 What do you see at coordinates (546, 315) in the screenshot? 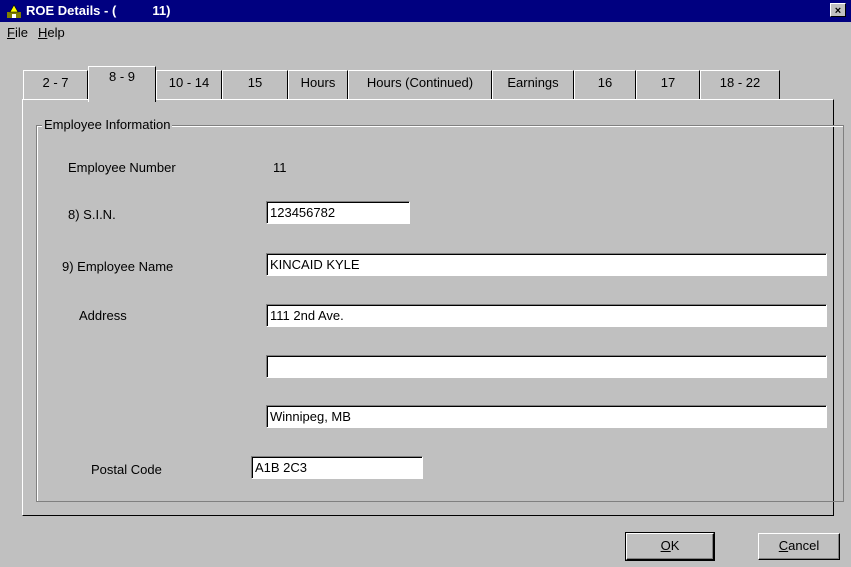
I see `address-line1-field: 111 2nd Ave.` at bounding box center [546, 315].